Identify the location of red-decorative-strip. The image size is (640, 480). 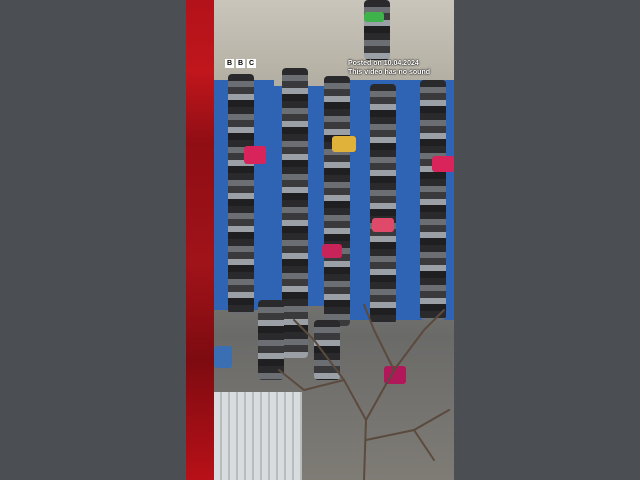
(200, 240).